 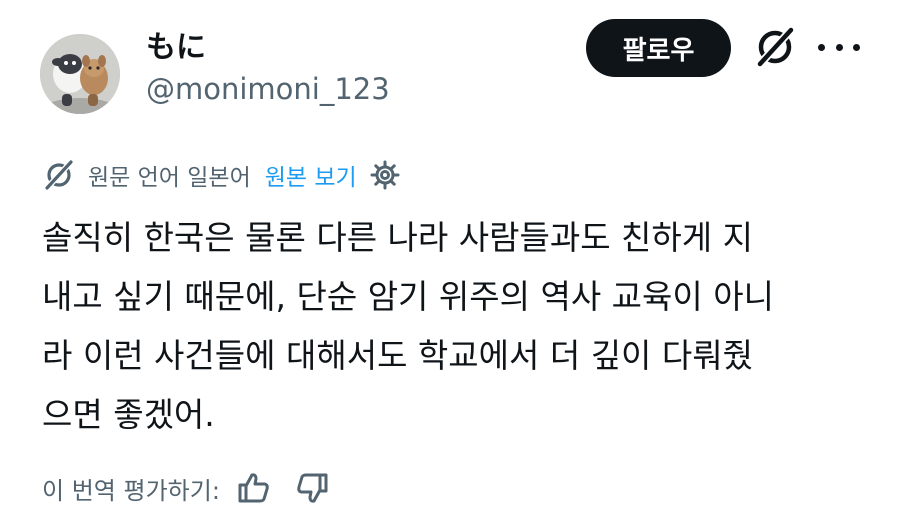 I want to click on thumbs-up-icon, so click(x=254, y=488).